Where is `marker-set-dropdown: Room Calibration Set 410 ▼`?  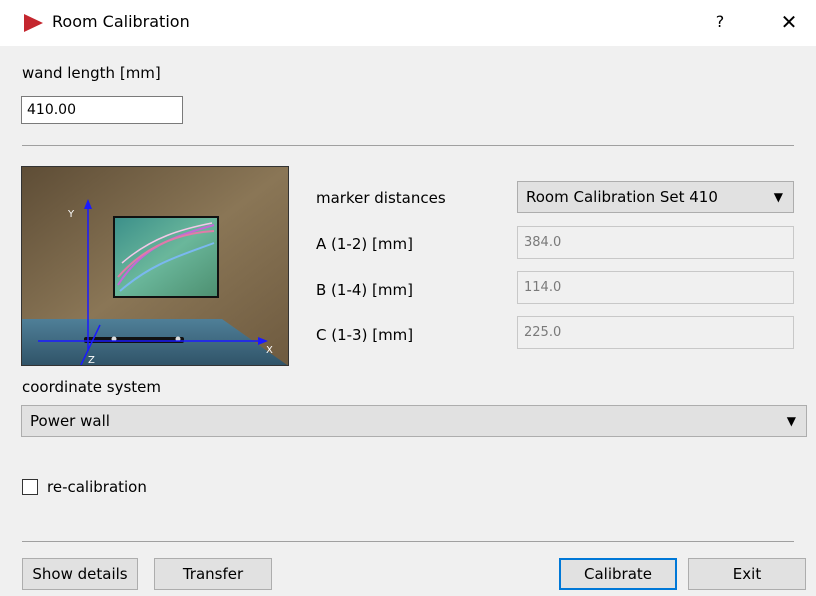 marker-set-dropdown: Room Calibration Set 410 ▼ is located at coordinates (655, 197).